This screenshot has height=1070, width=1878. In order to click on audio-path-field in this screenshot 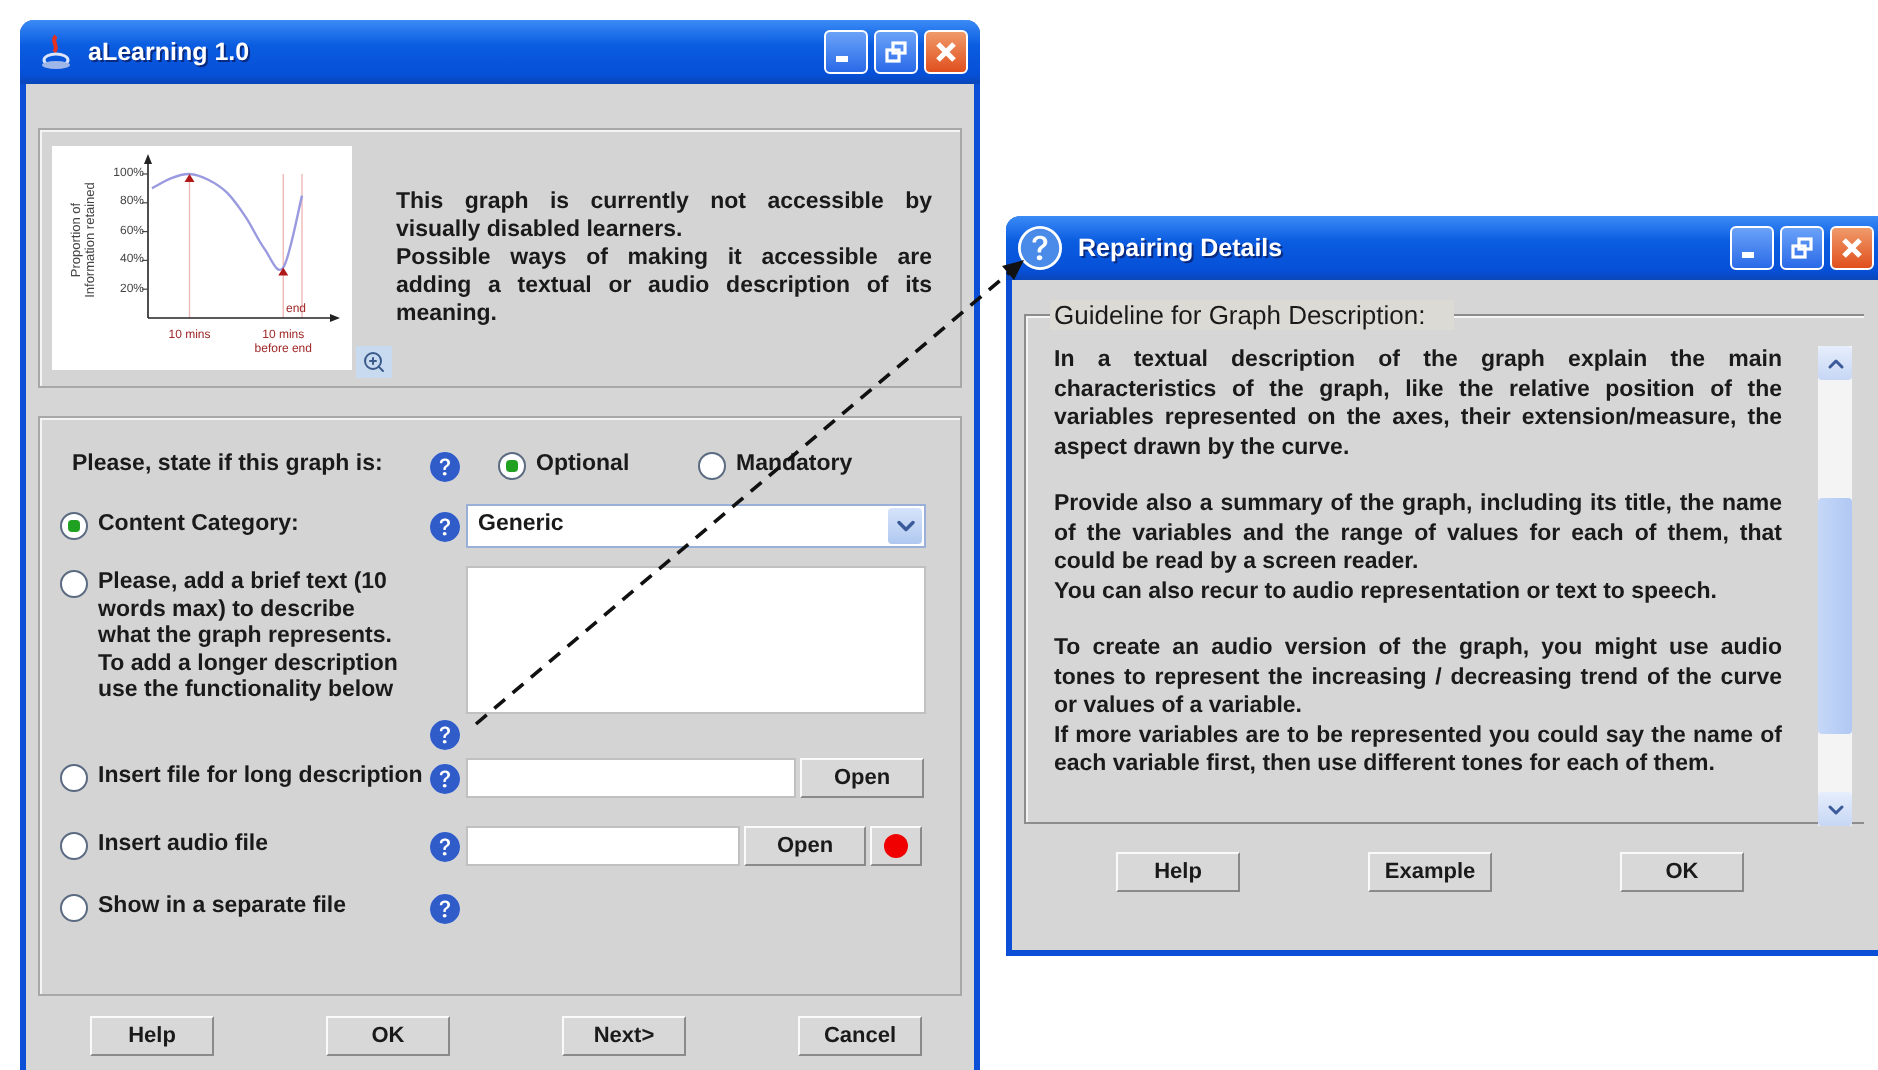, I will do `click(603, 846)`.